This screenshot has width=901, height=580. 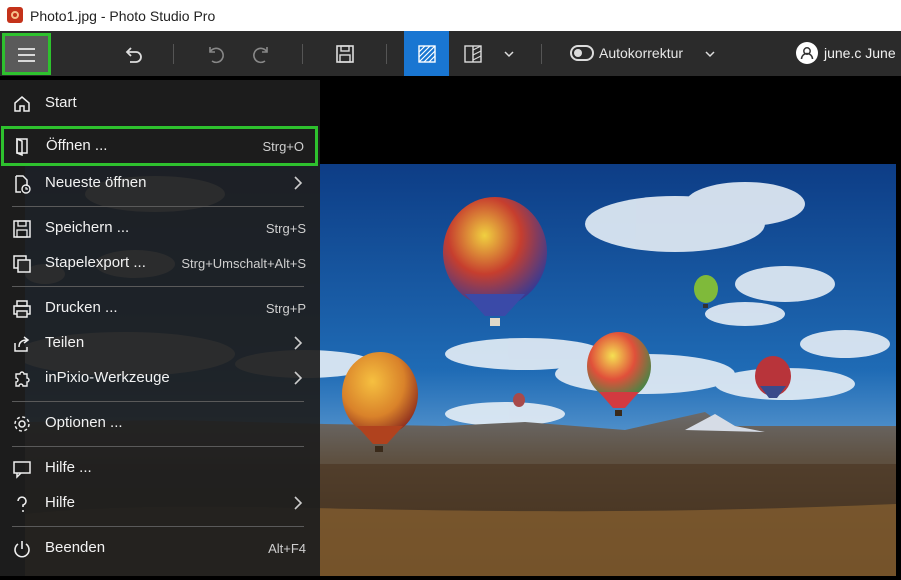 What do you see at coordinates (160, 308) in the screenshot?
I see `menu-item-print: Drucken ... Strg+P` at bounding box center [160, 308].